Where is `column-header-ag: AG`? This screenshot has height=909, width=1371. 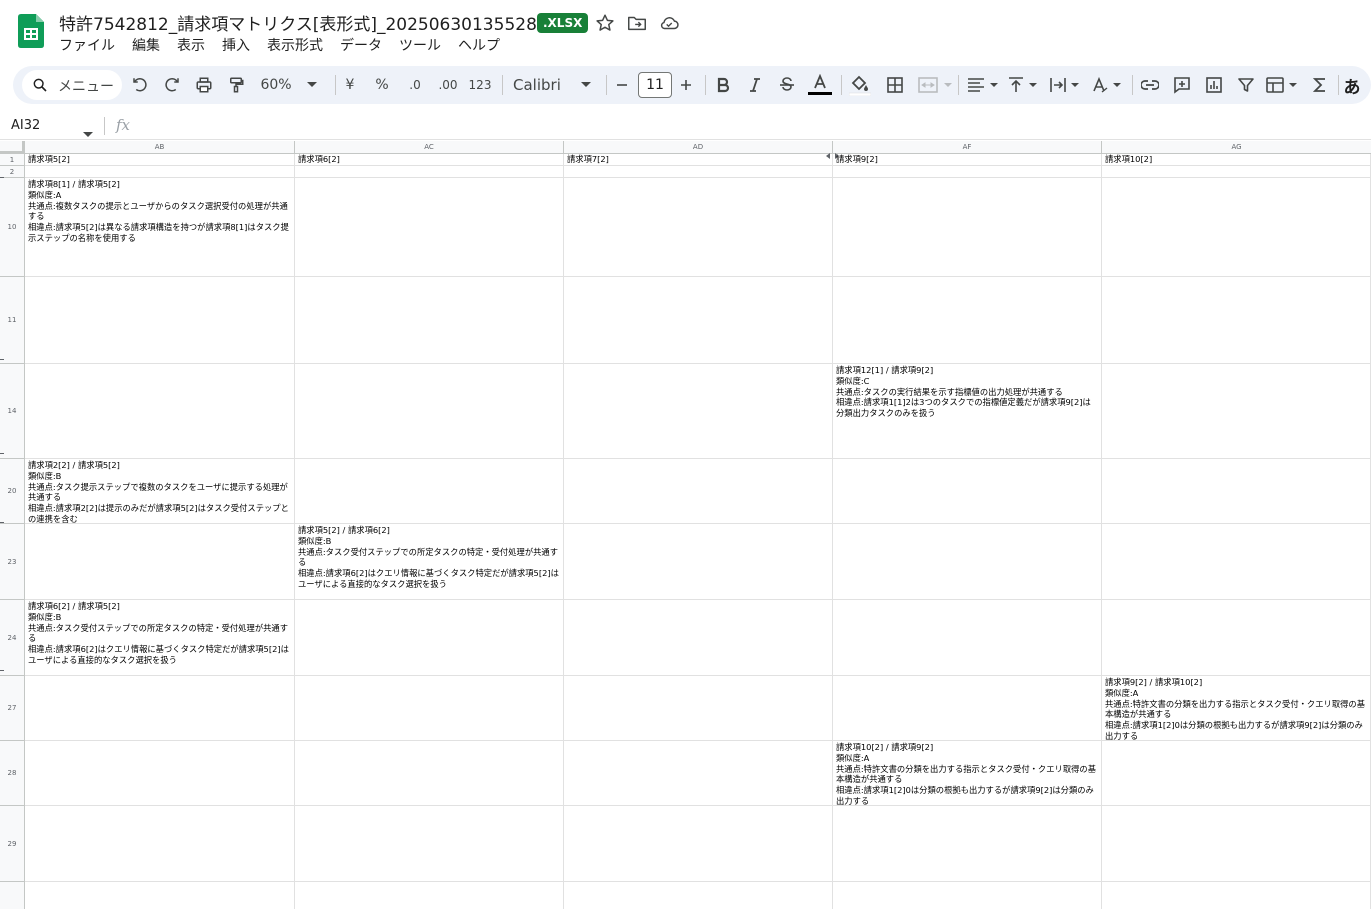 column-header-ag: AG is located at coordinates (1236, 147).